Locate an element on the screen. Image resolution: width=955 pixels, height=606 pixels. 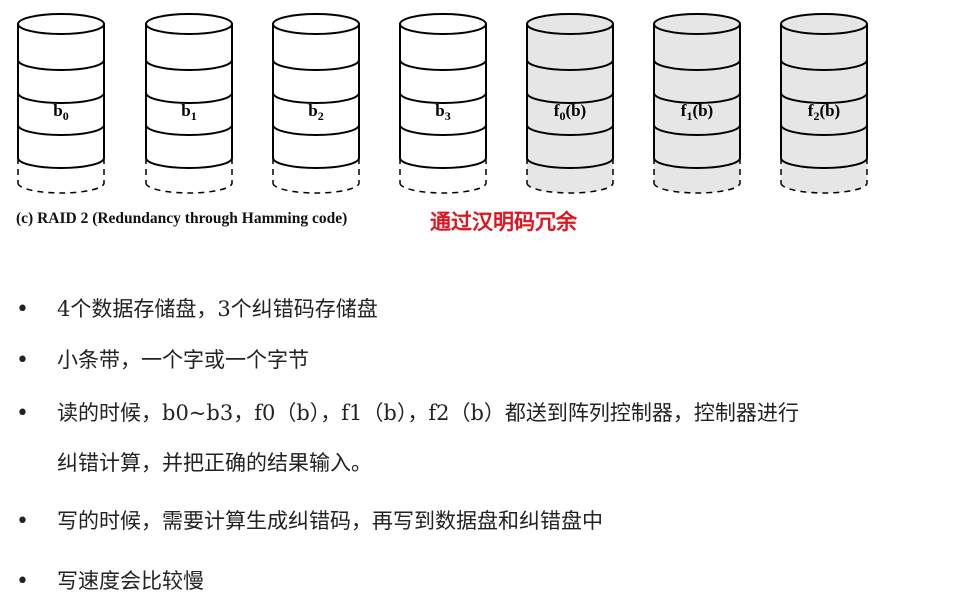
disk-b1: b1 is located at coordinates (189, 103).